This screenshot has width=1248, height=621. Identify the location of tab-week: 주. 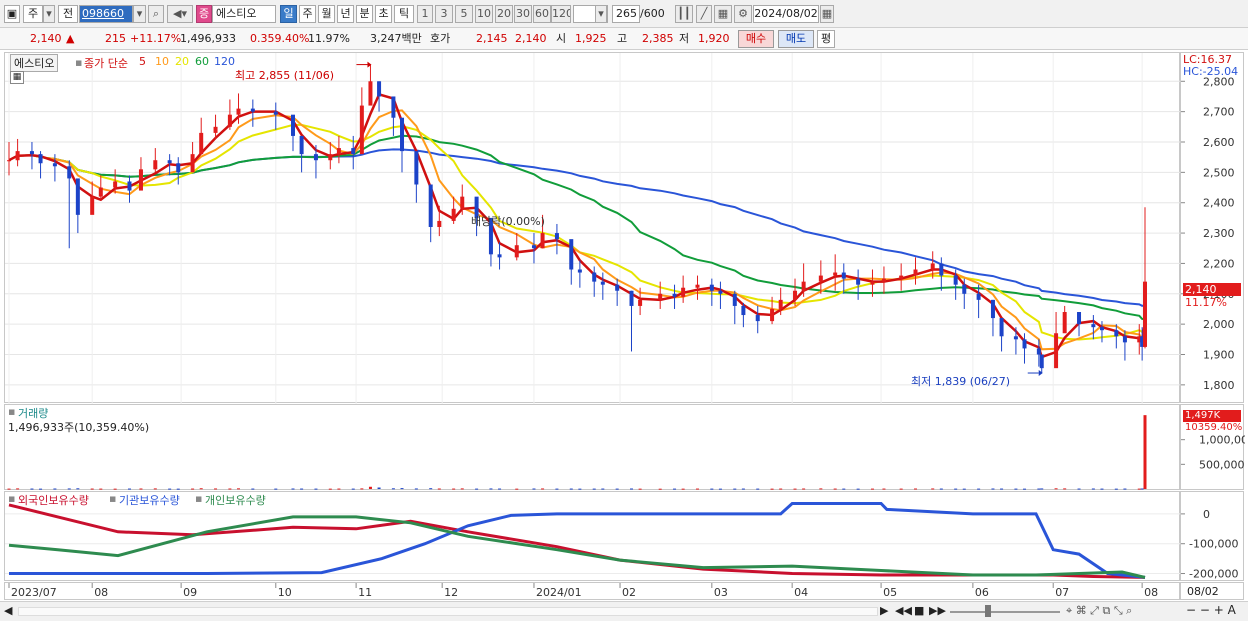
(307, 14).